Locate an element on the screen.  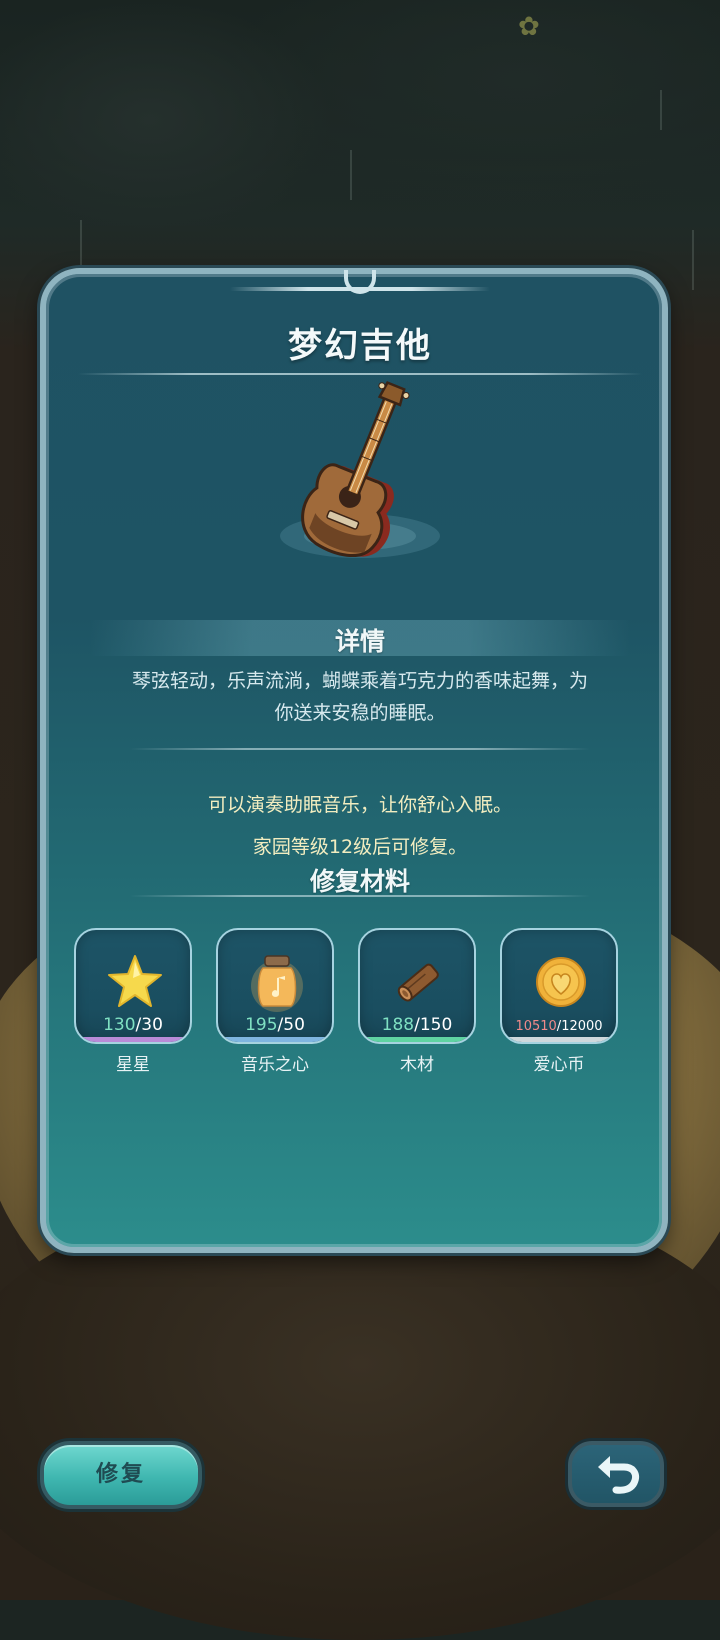
item-title: 梦幻吉他 is located at coordinates (360, 346).